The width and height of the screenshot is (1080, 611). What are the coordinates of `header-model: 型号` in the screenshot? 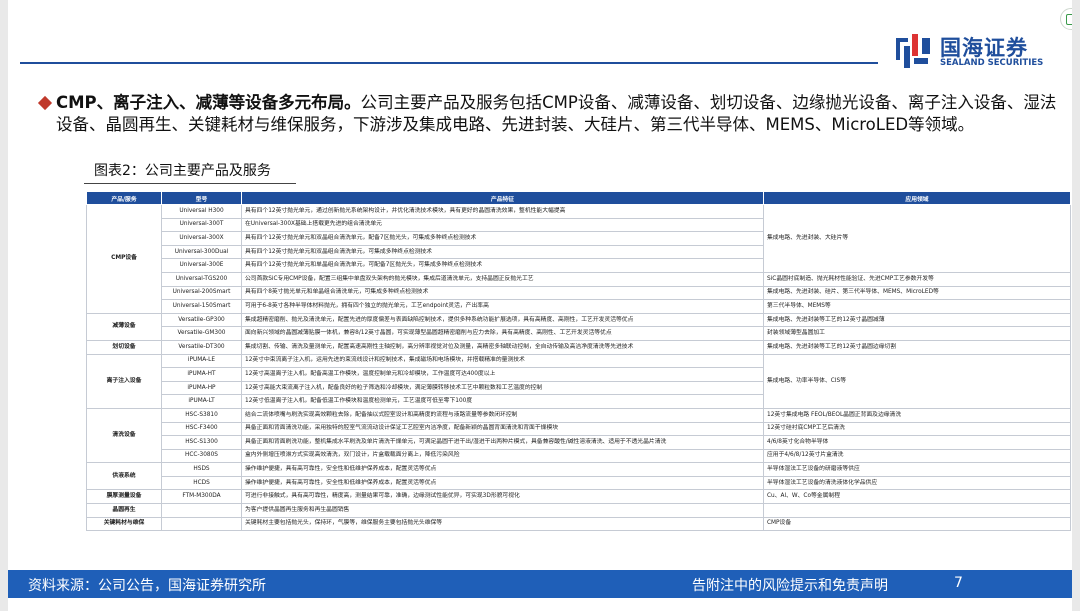 It's located at (201, 198).